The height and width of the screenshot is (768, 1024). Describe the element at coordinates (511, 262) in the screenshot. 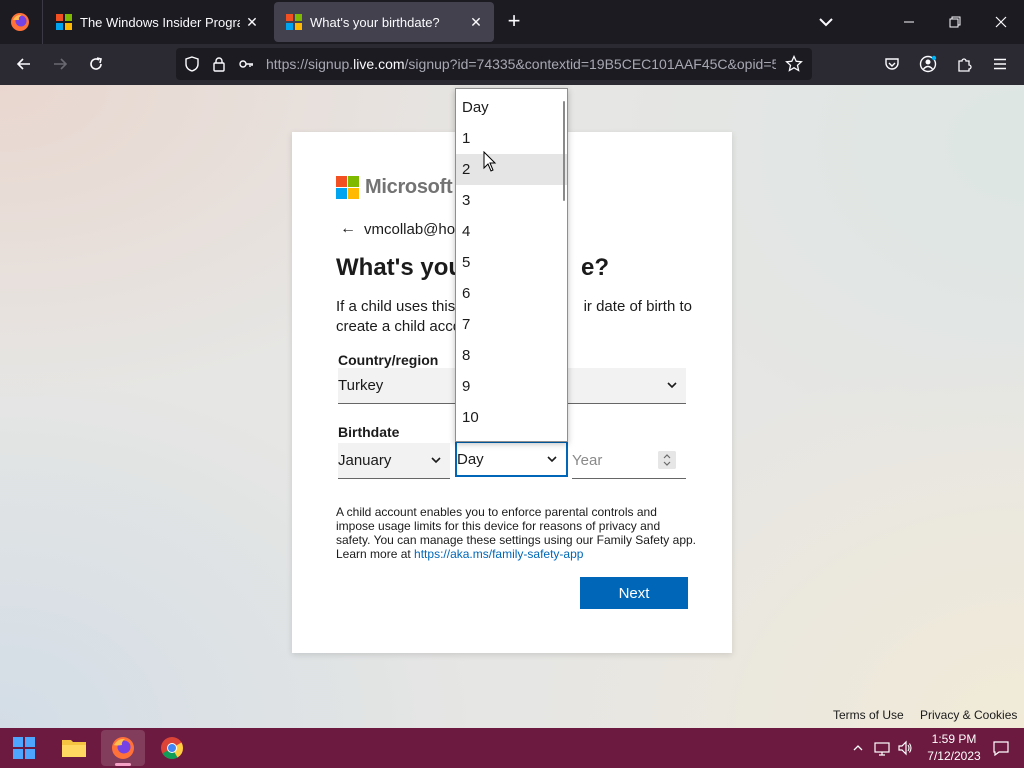

I see `day-option: 5` at that location.